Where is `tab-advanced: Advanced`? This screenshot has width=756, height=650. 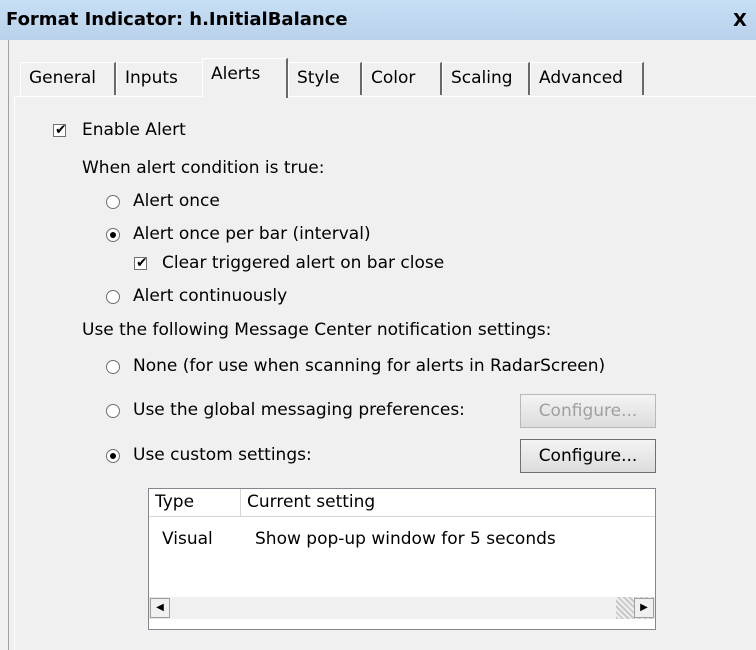 tab-advanced: Advanced is located at coordinates (587, 78).